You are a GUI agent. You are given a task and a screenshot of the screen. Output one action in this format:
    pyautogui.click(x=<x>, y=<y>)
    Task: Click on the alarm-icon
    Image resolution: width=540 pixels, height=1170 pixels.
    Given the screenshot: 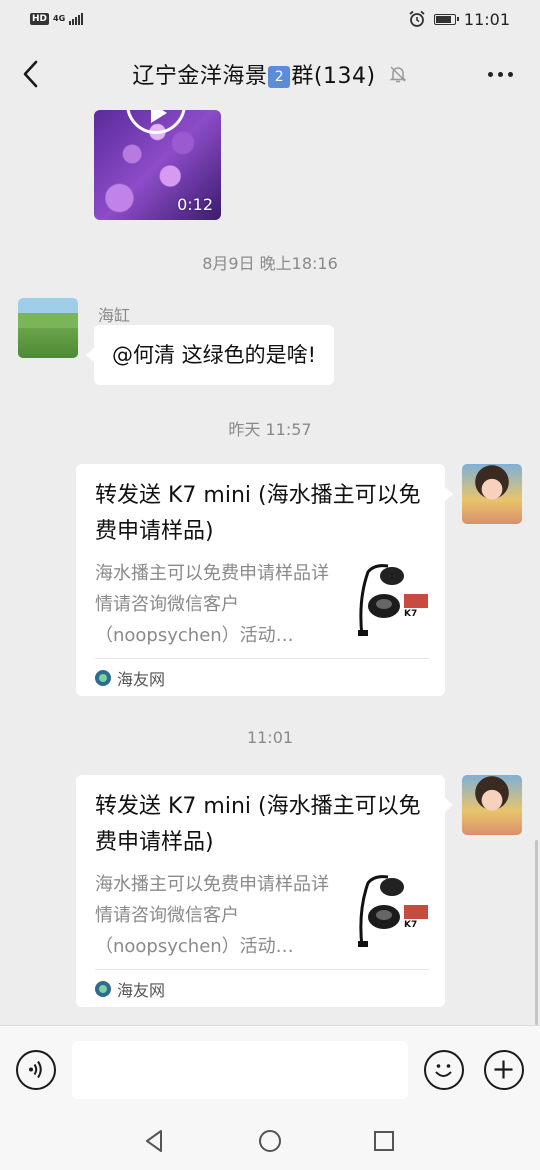 What is the action you would take?
    pyautogui.click(x=417, y=18)
    